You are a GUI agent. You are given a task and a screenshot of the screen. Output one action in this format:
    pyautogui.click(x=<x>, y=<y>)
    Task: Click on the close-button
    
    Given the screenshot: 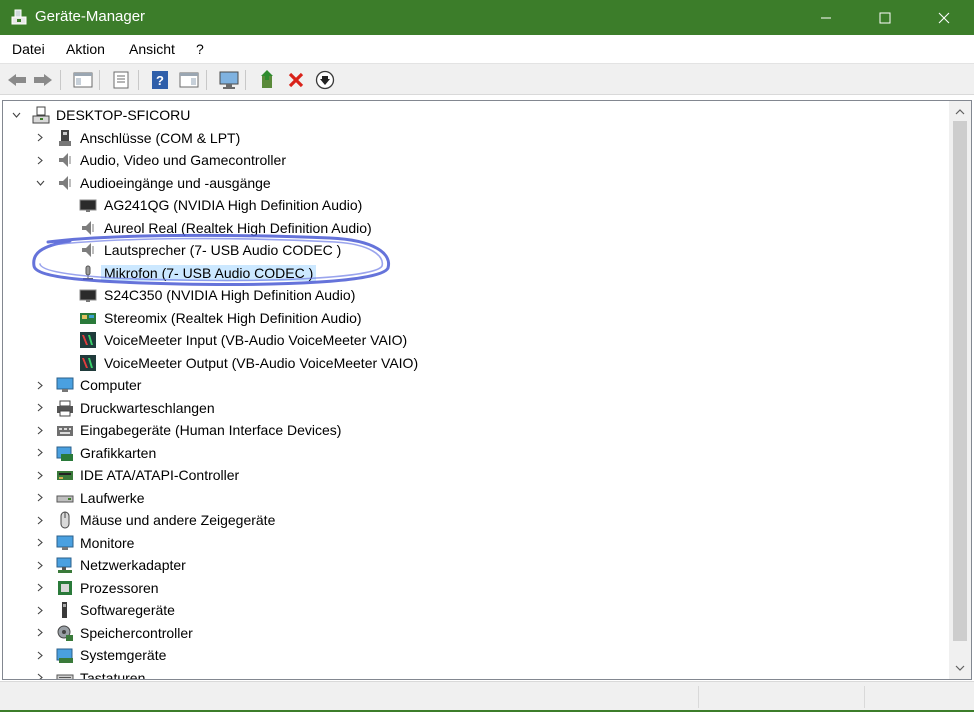 What is the action you would take?
    pyautogui.click(x=944, y=17)
    